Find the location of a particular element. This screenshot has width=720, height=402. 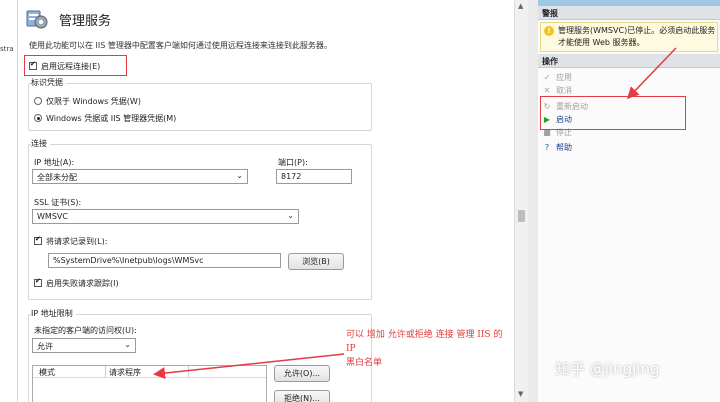

watermark: 知乎 @jingjing is located at coordinates (607, 369).